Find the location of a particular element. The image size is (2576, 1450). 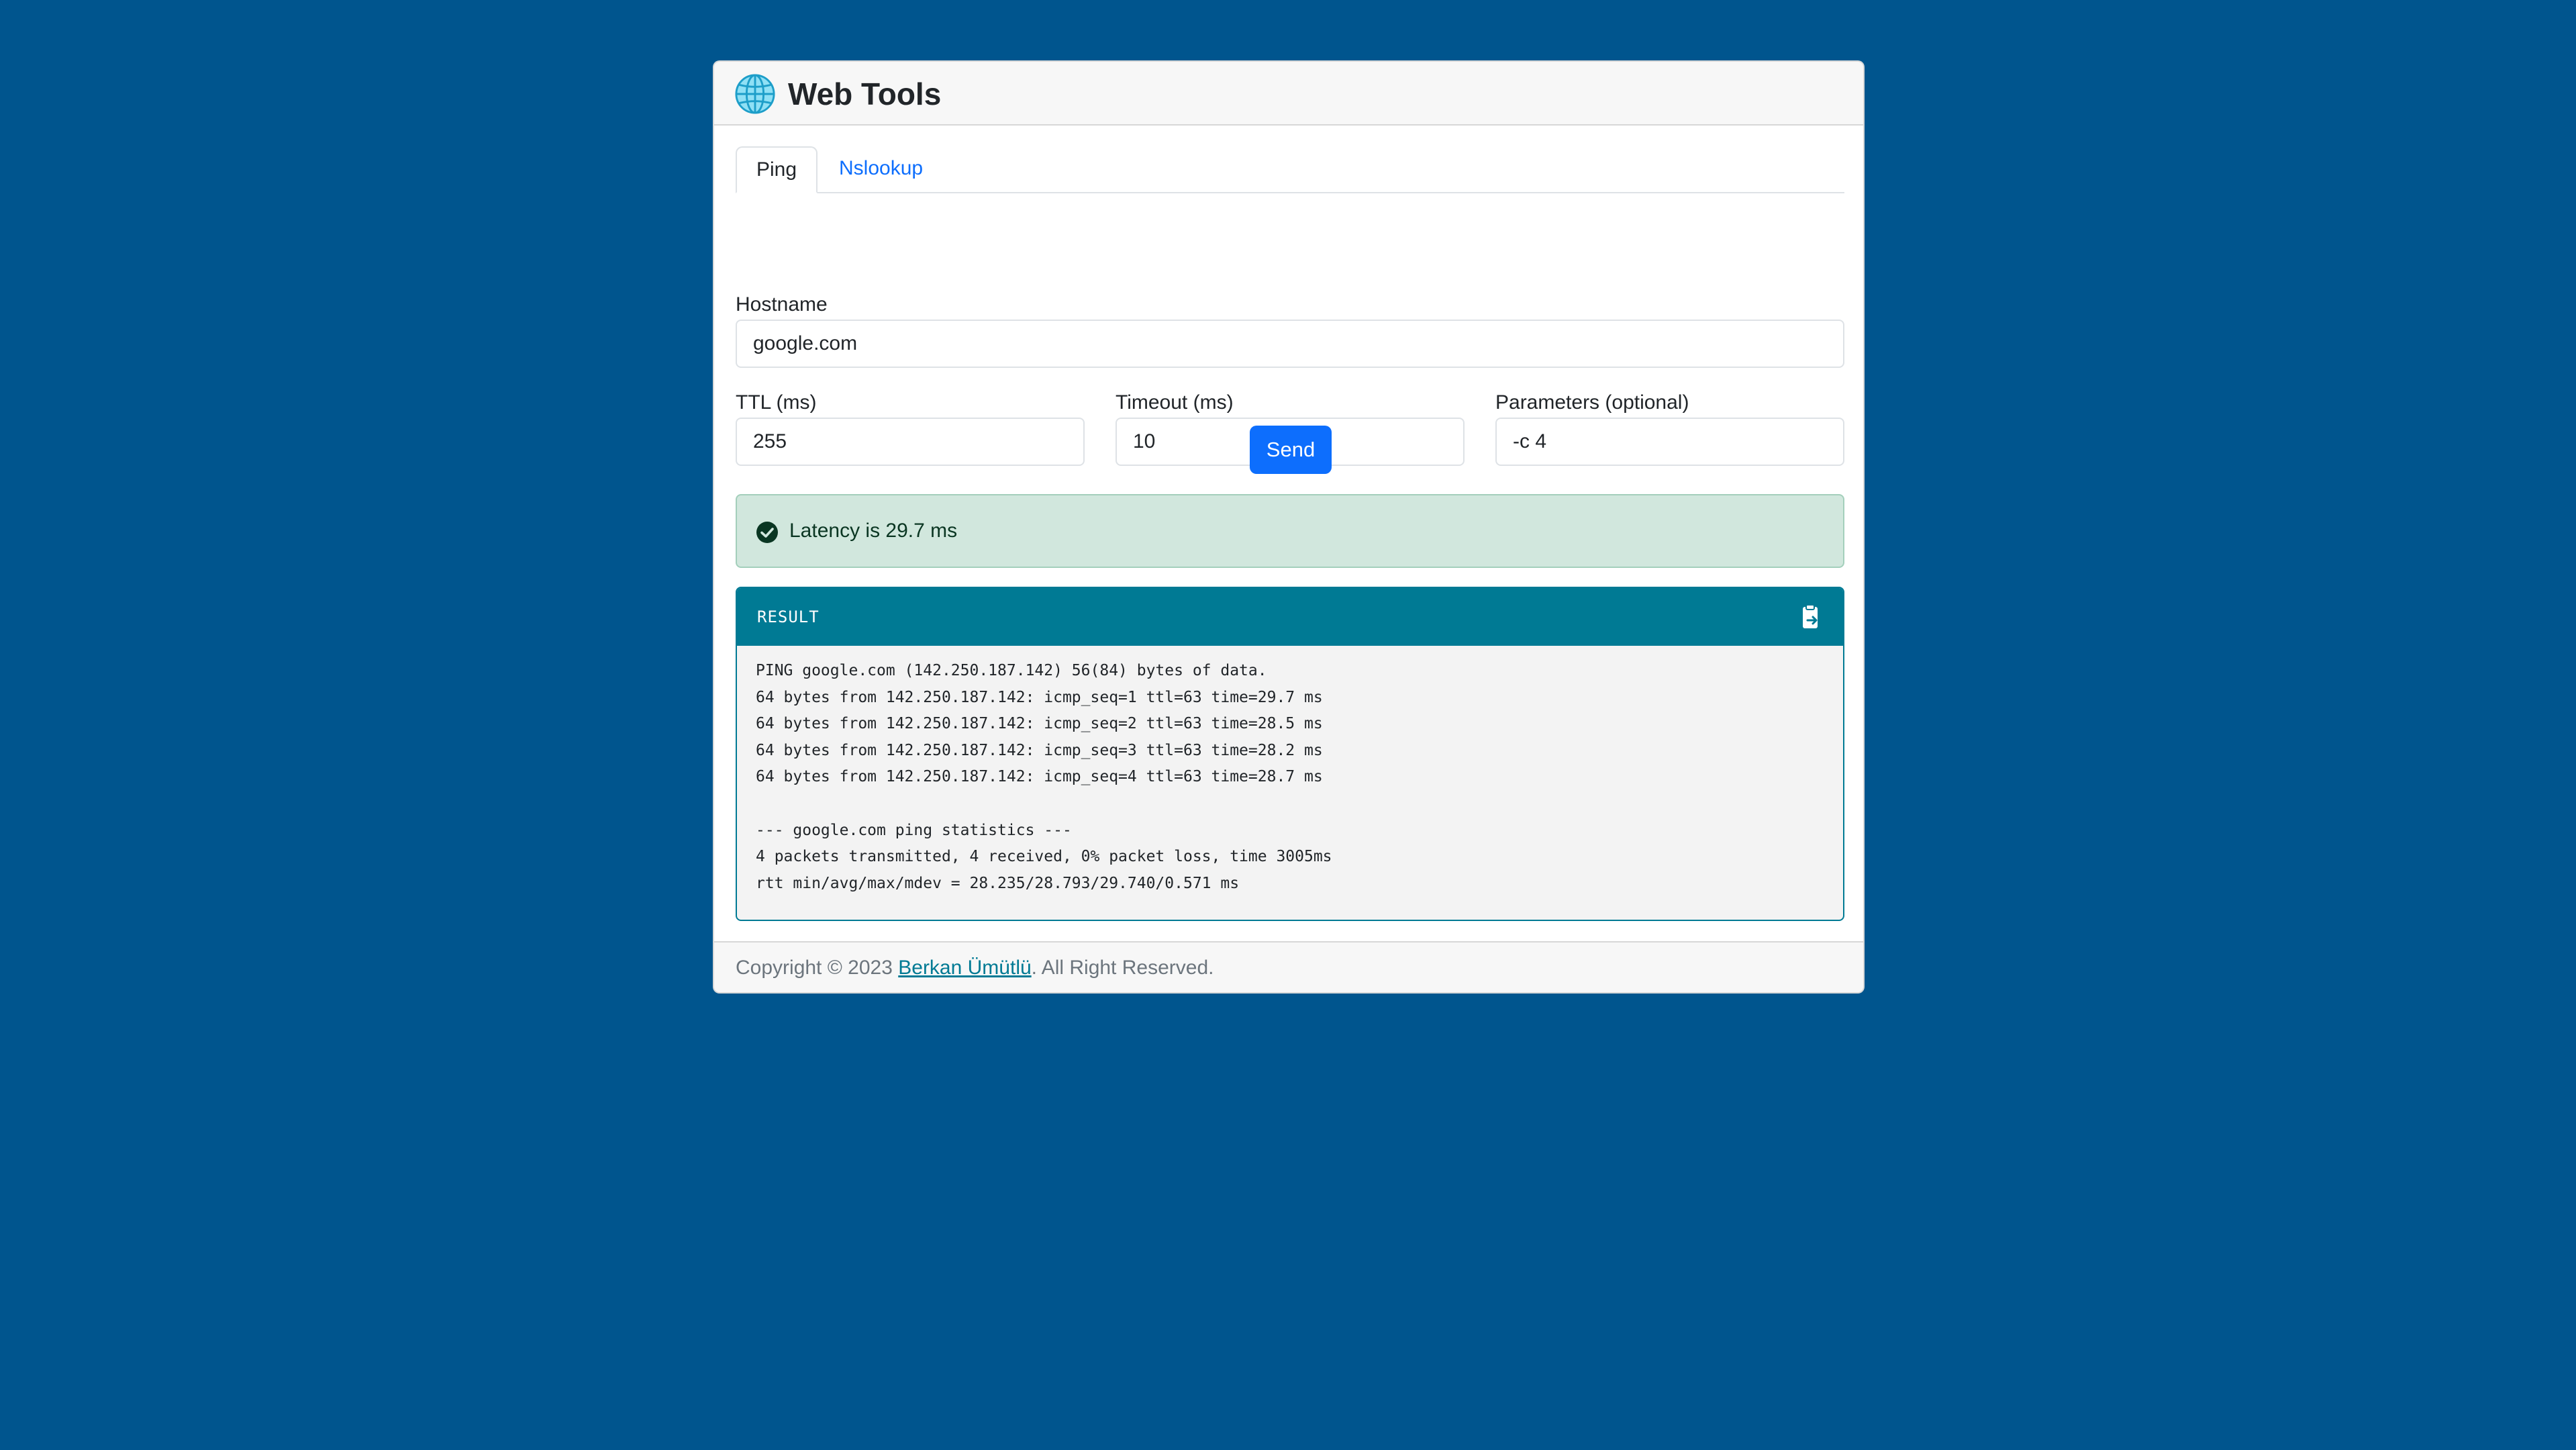

ttl-label: TTL (ms) is located at coordinates (776, 402).